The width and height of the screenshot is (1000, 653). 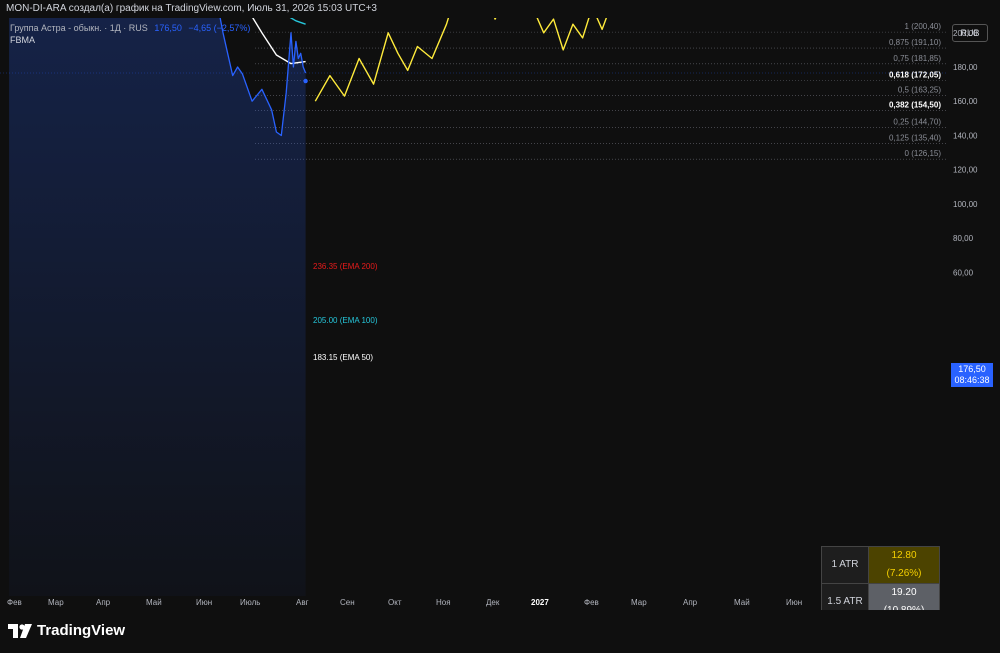 What do you see at coordinates (965, 135) in the screenshot?
I see `price-tick-label: 140,00` at bounding box center [965, 135].